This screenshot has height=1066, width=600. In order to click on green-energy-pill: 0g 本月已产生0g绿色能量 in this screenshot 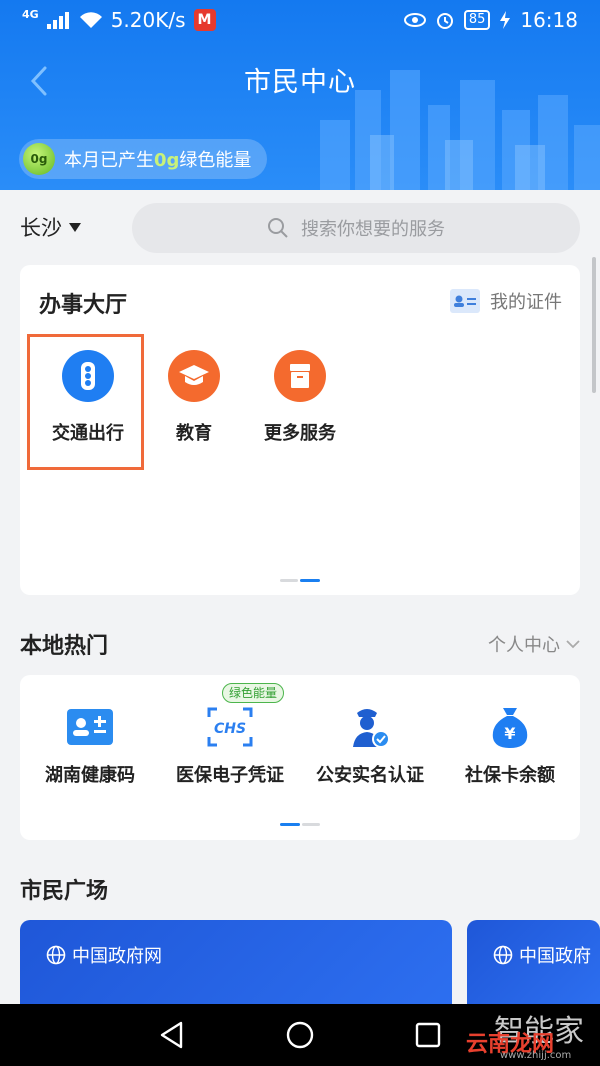, I will do `click(143, 159)`.